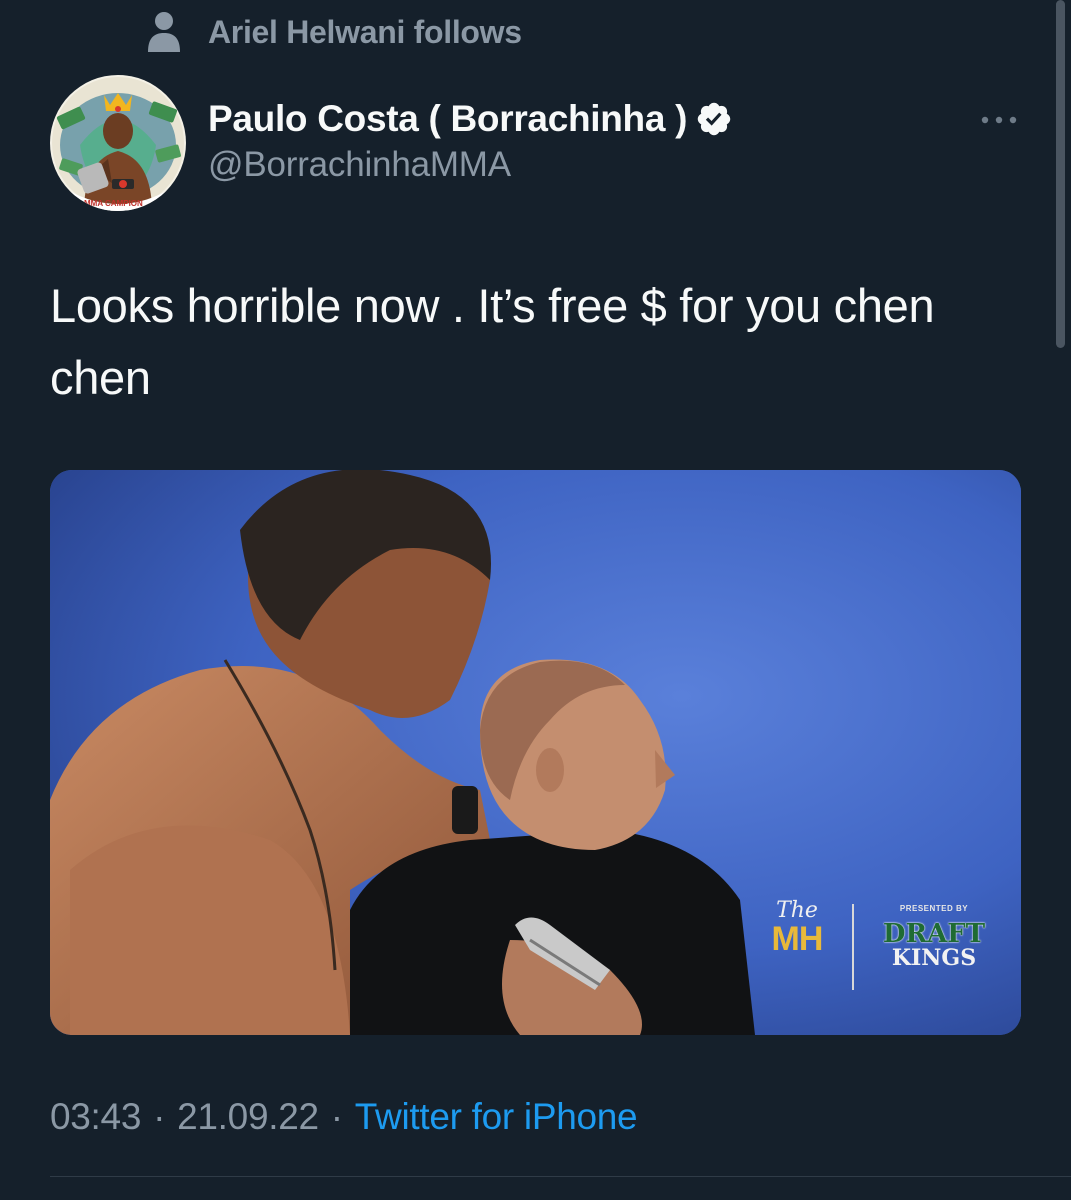 Image resolution: width=1071 pixels, height=1200 pixels. I want to click on presented-by-text: PRESENTED BY, so click(934, 908).